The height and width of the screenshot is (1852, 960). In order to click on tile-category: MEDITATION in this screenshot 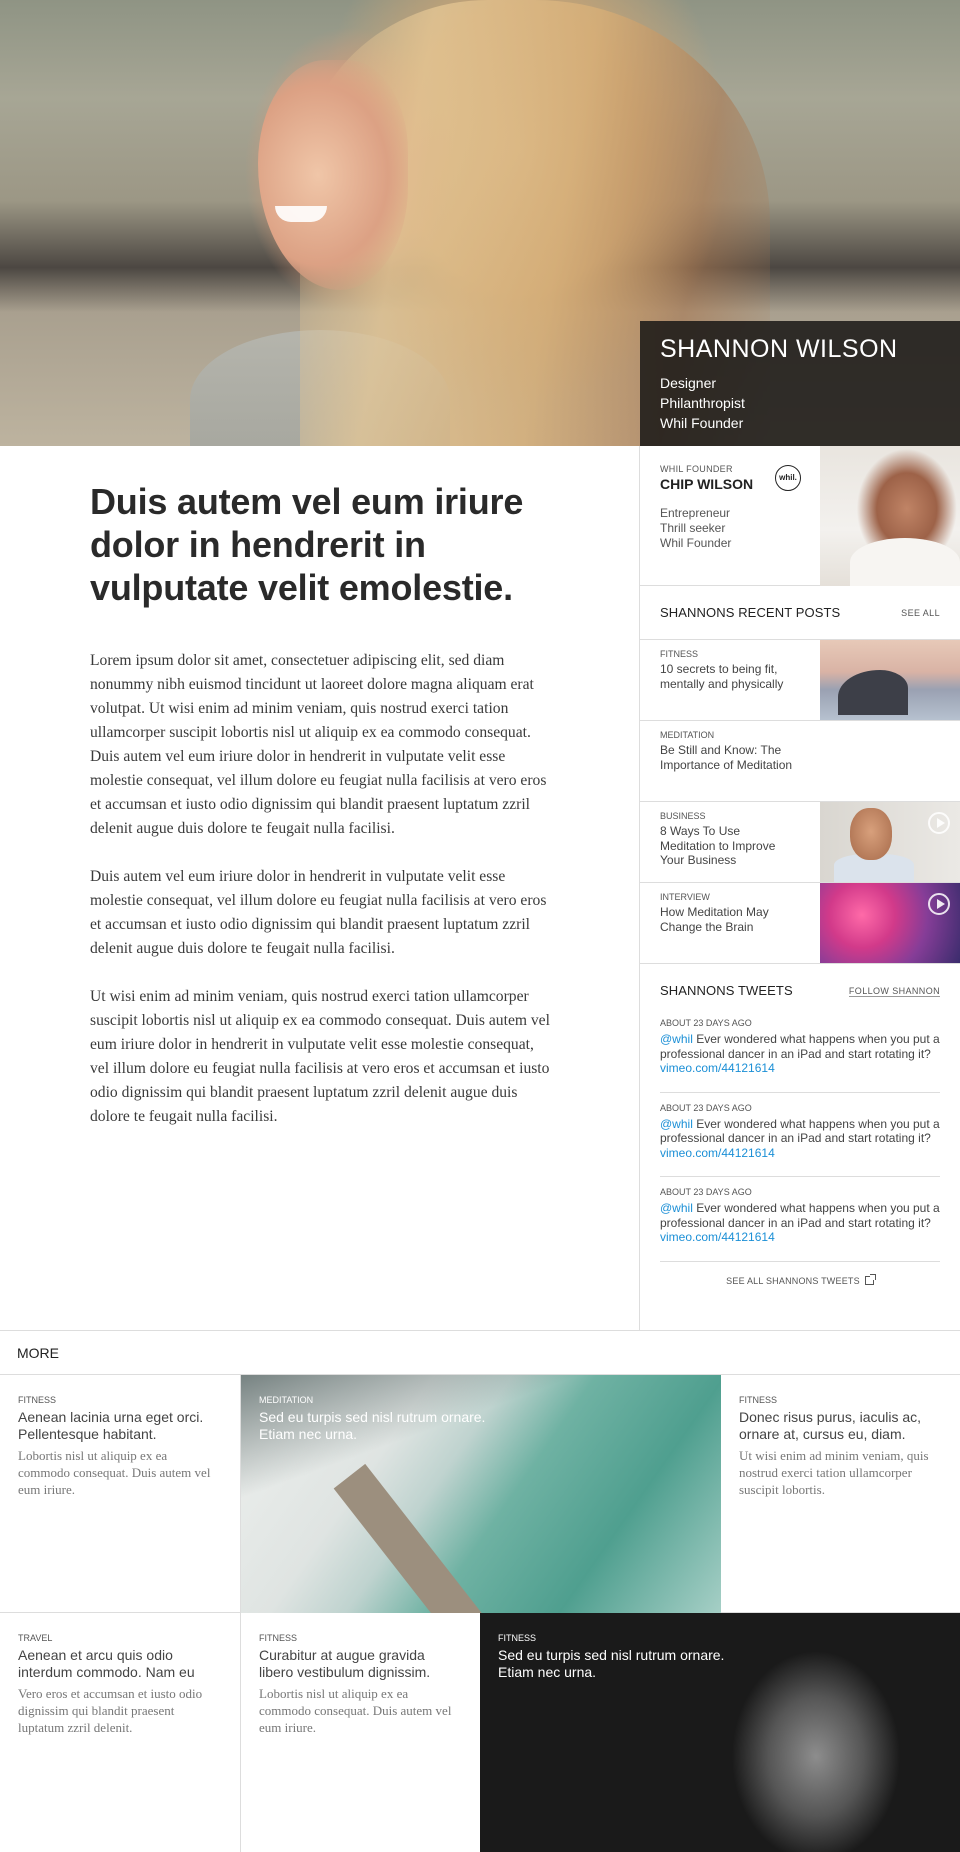, I will do `click(286, 1400)`.